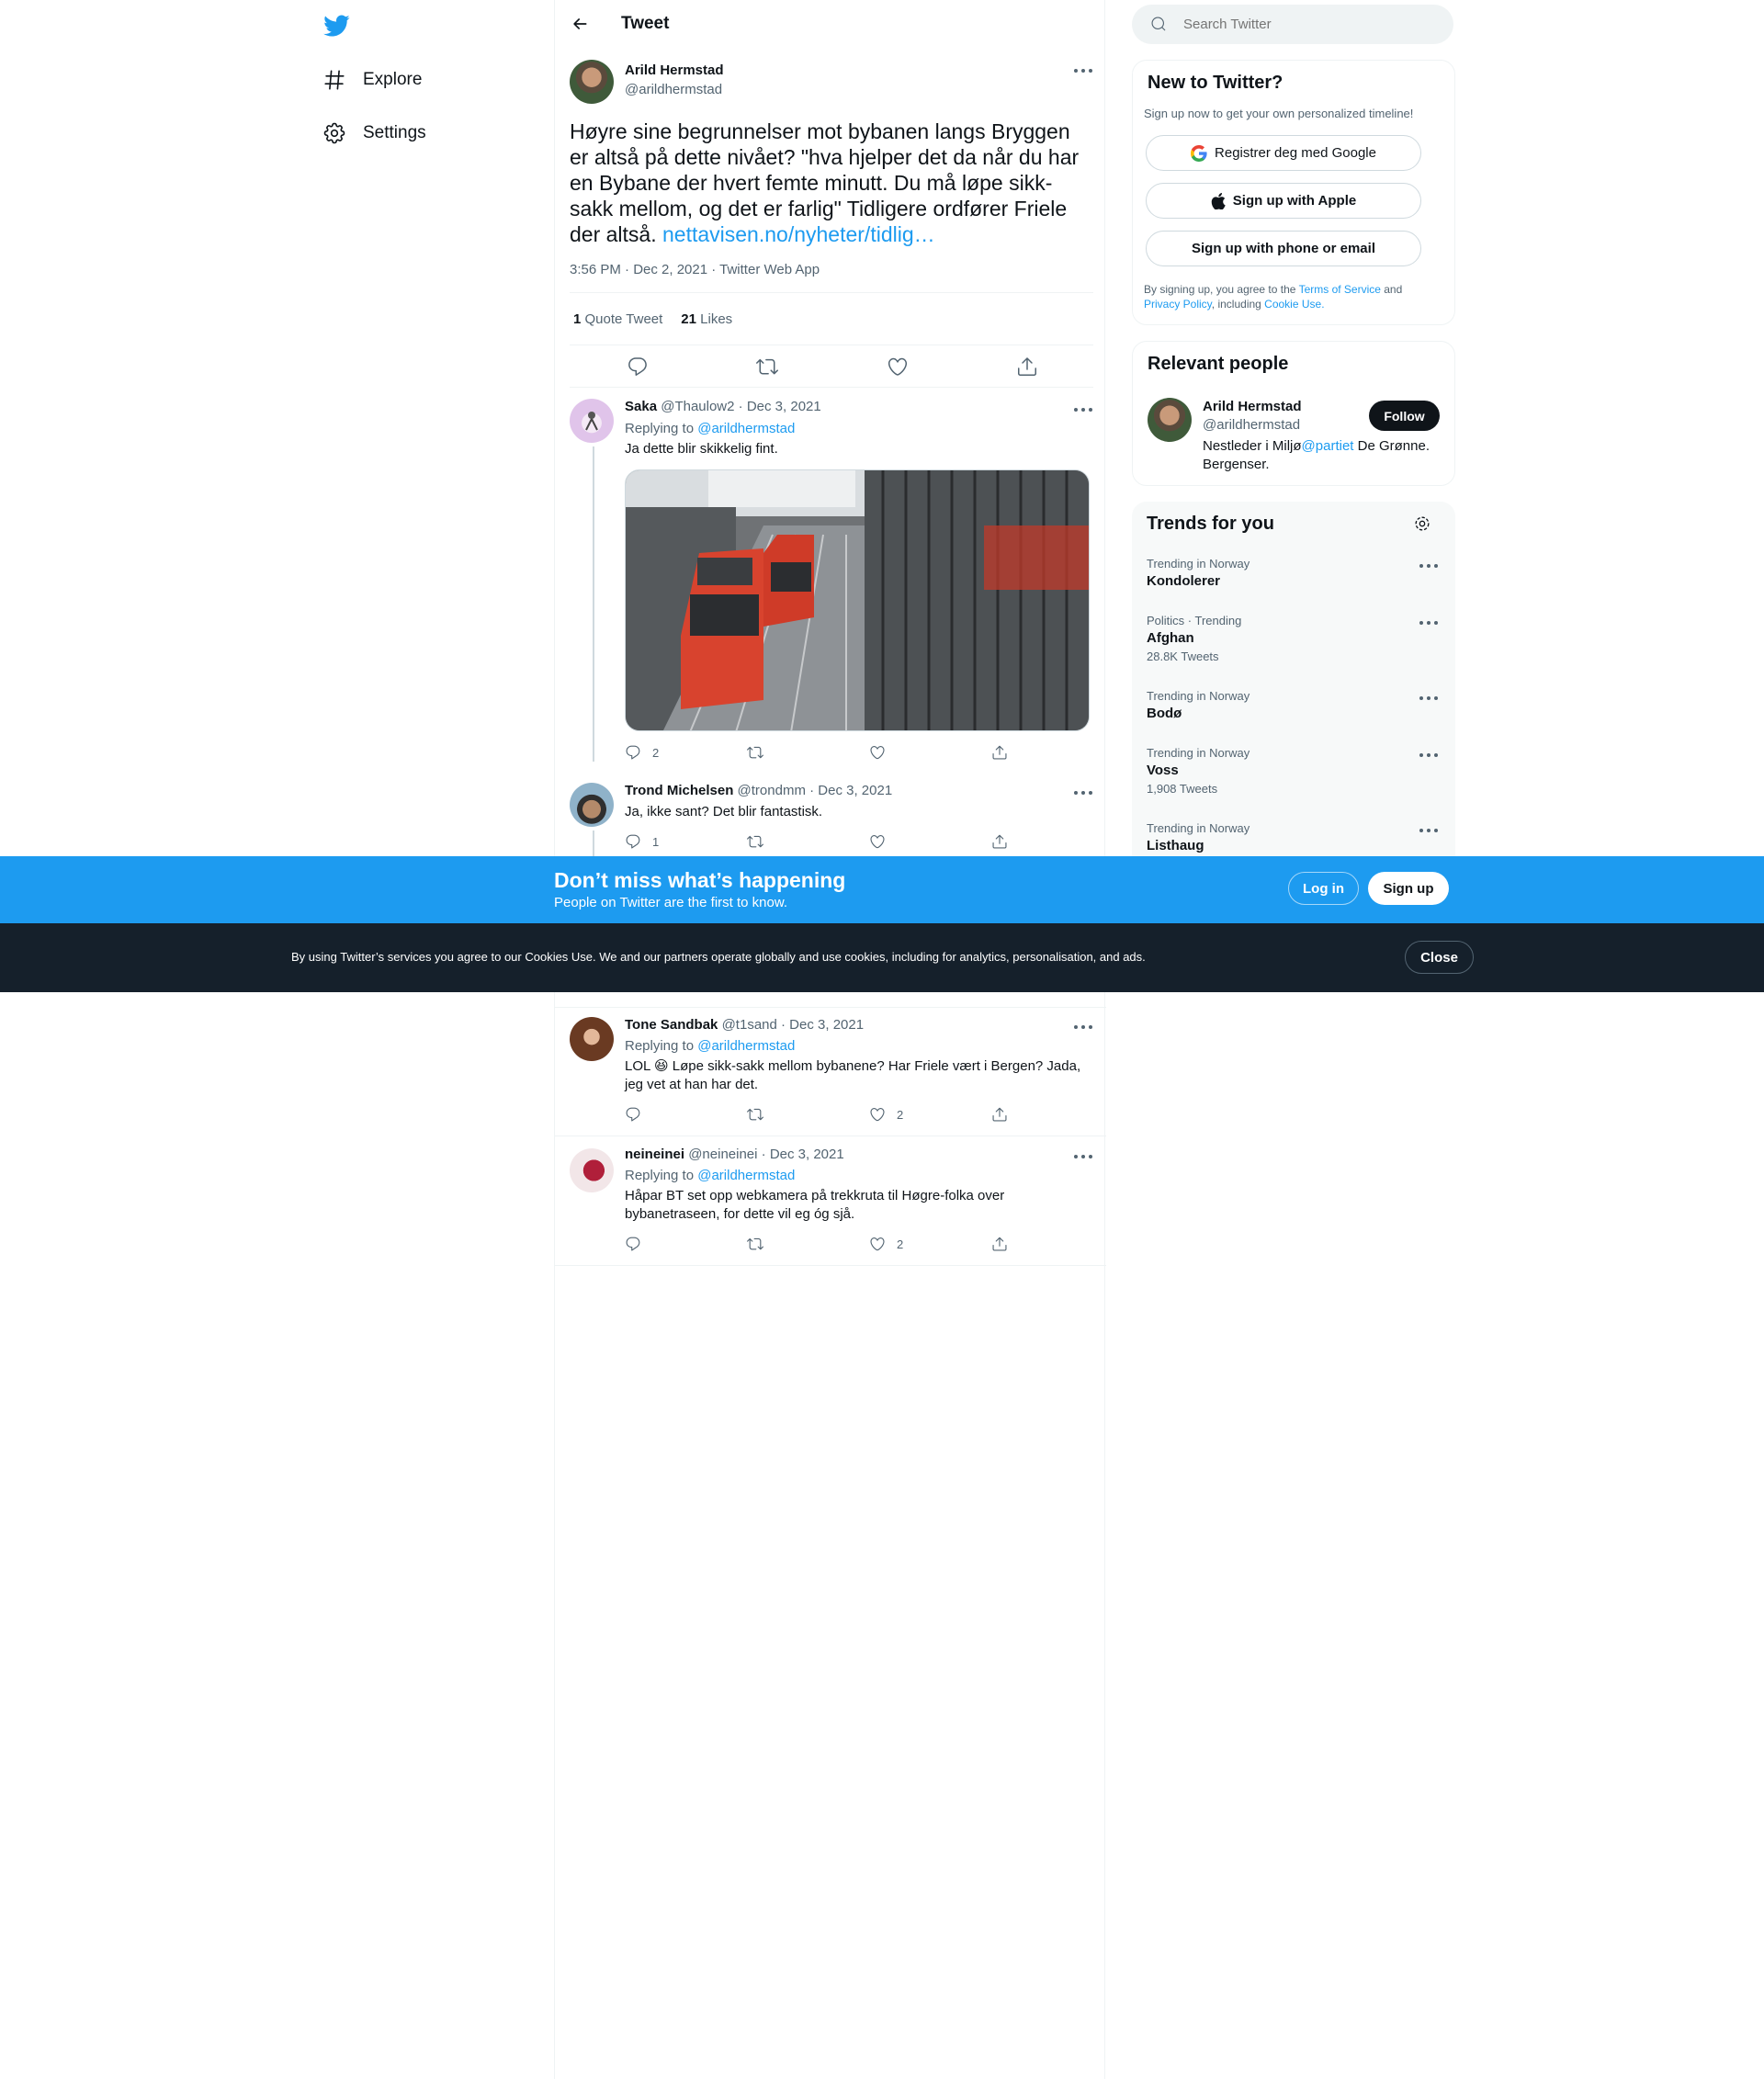  Describe the element at coordinates (393, 79) in the screenshot. I see `nav-explore-label: Explore` at that location.